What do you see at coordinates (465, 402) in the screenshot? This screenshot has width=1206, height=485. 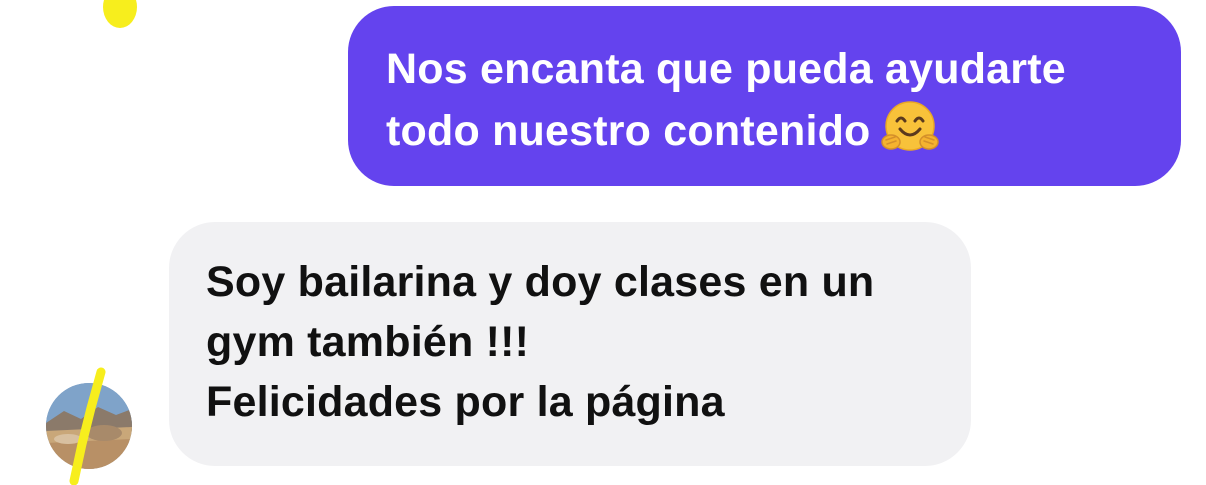 I see `message-line: Felicidades por la página` at bounding box center [465, 402].